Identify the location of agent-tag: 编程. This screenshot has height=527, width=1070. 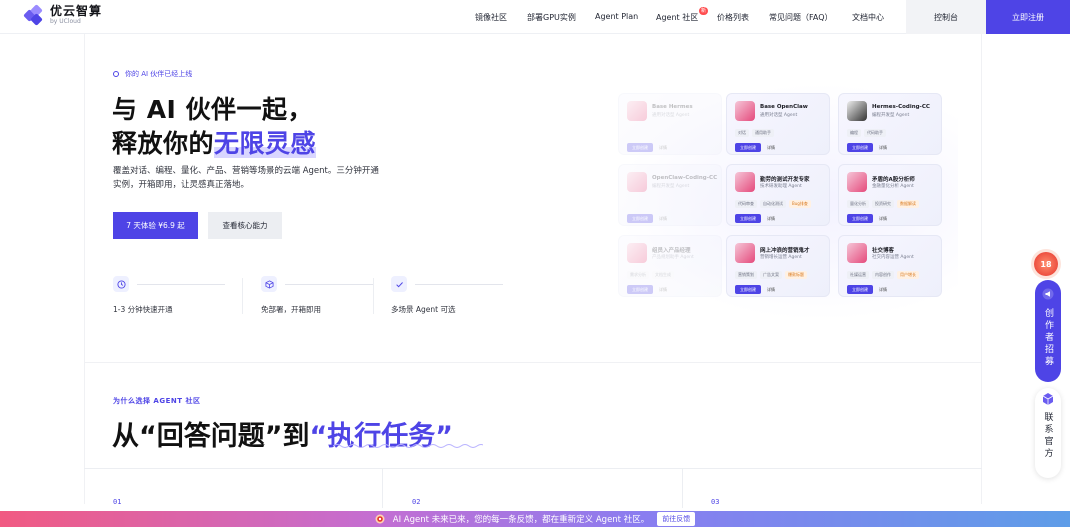
(854, 133).